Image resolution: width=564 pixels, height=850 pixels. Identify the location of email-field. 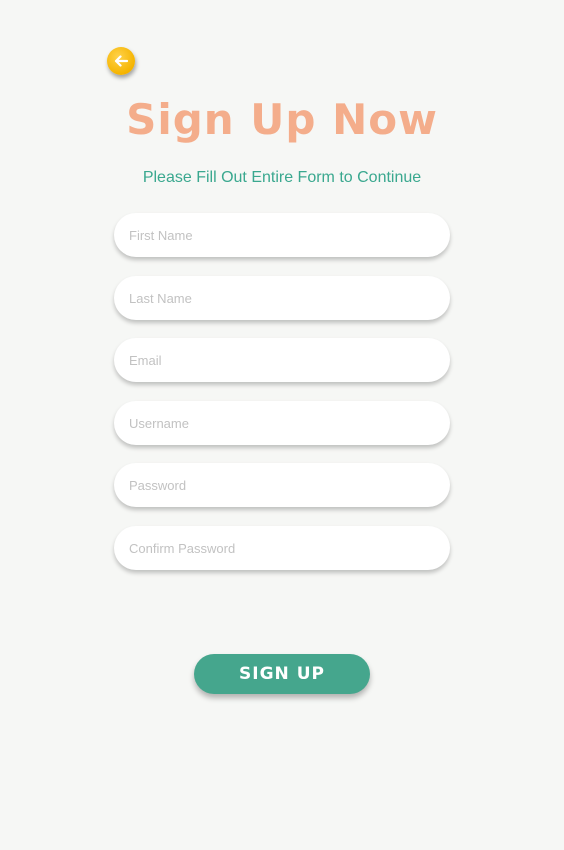
(282, 360).